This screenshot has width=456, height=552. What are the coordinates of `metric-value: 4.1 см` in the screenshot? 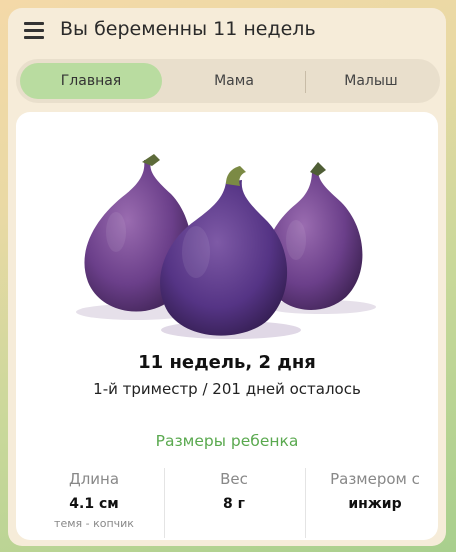 It's located at (94, 504).